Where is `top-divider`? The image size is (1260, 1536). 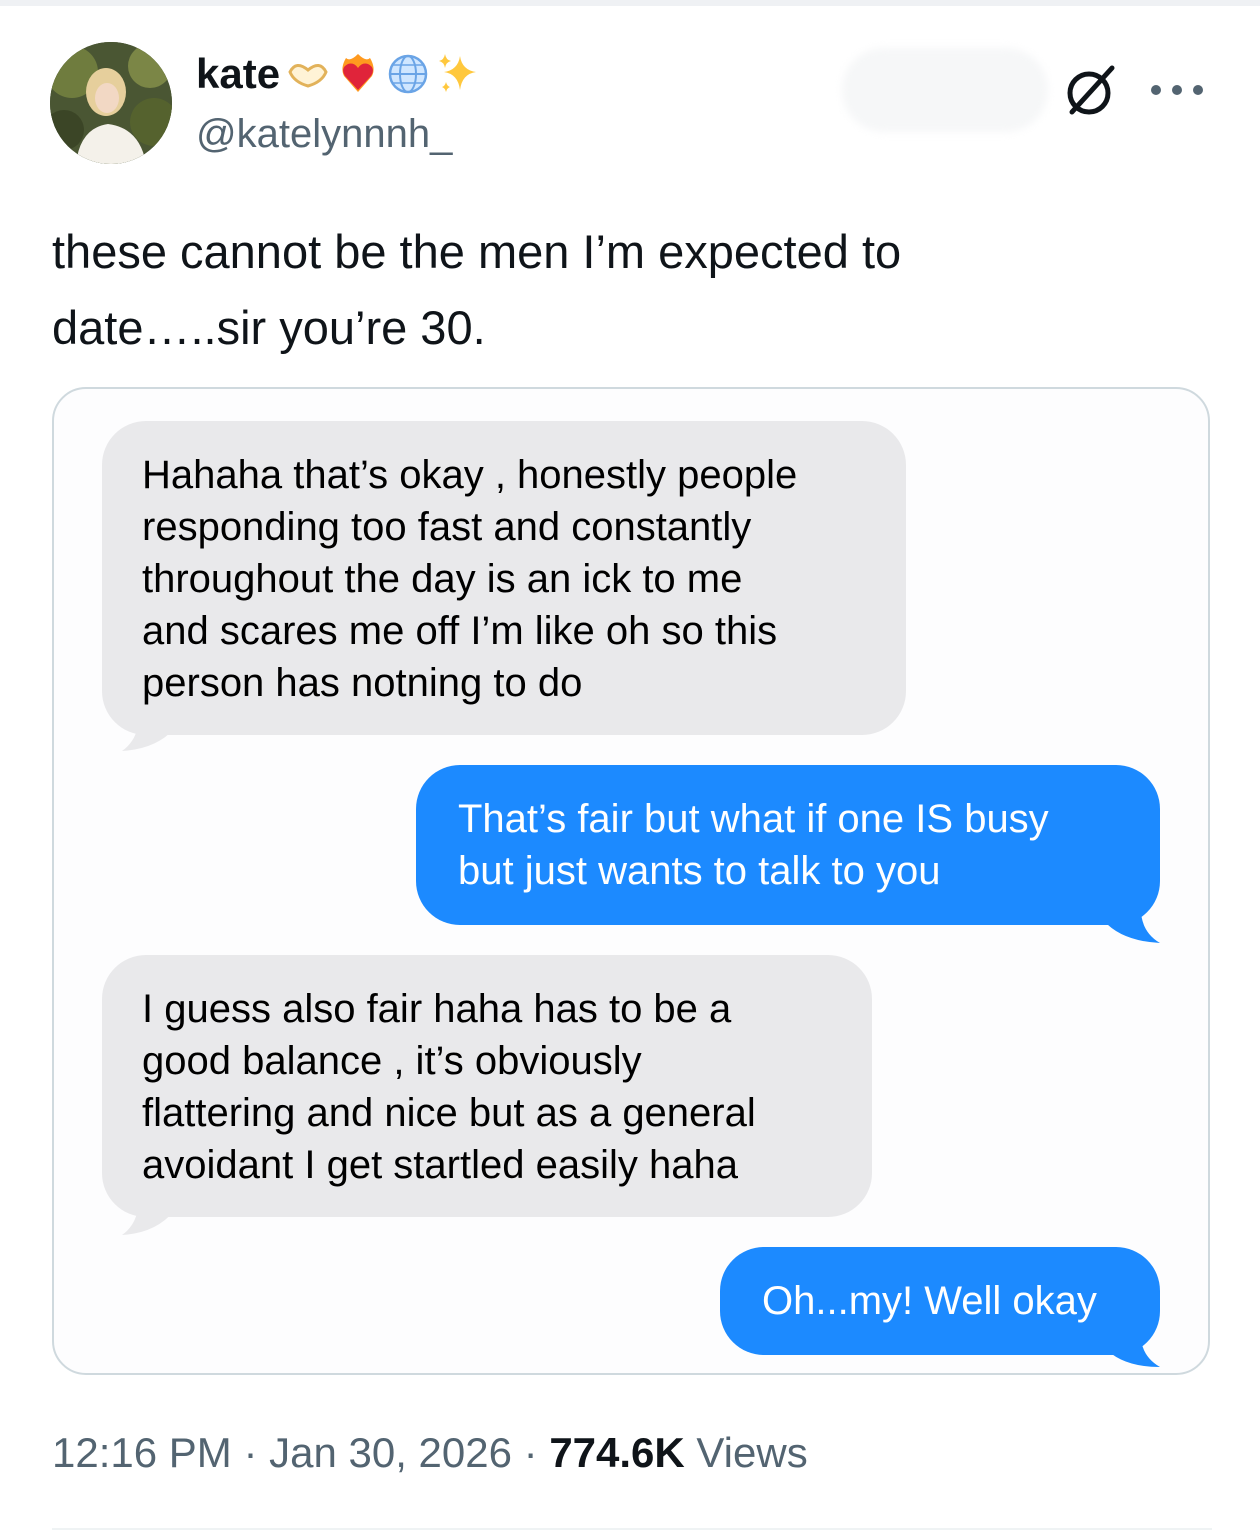
top-divider is located at coordinates (630, 3).